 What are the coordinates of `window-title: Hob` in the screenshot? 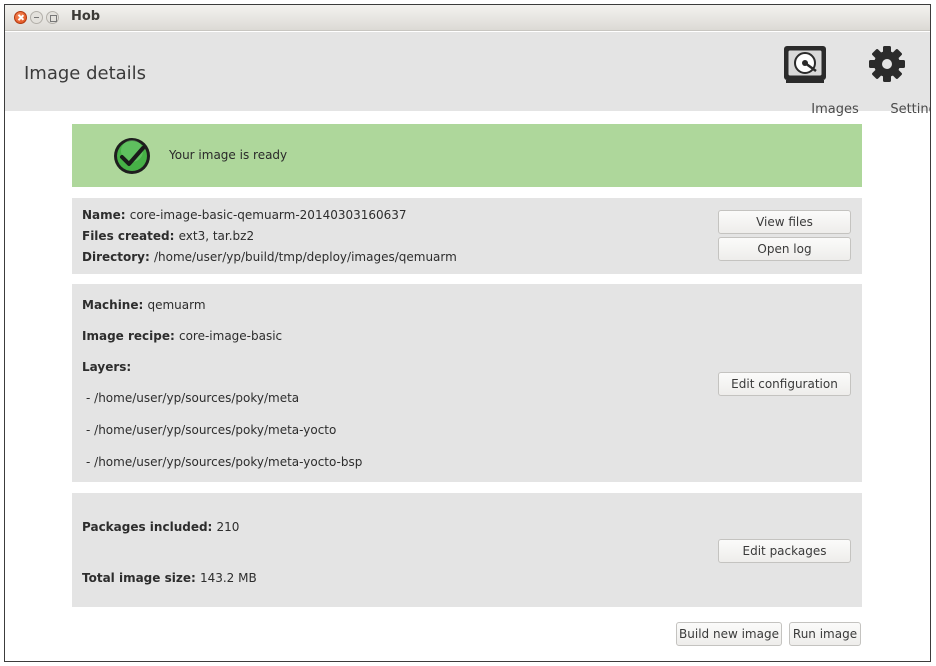 It's located at (86, 16).